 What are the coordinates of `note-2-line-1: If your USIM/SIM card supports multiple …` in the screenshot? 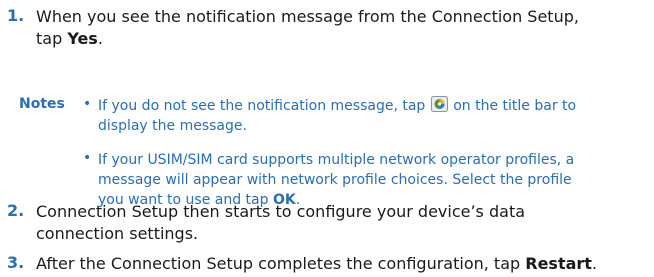 It's located at (336, 160).